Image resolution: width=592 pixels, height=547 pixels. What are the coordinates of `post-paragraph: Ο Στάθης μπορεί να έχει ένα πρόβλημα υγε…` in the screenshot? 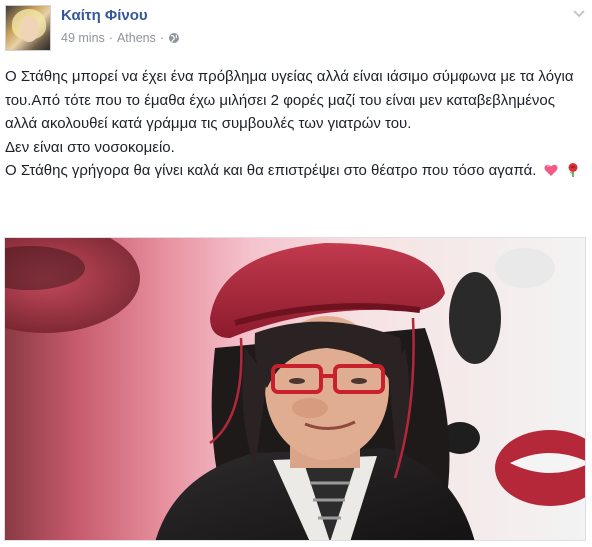 It's located at (289, 100).